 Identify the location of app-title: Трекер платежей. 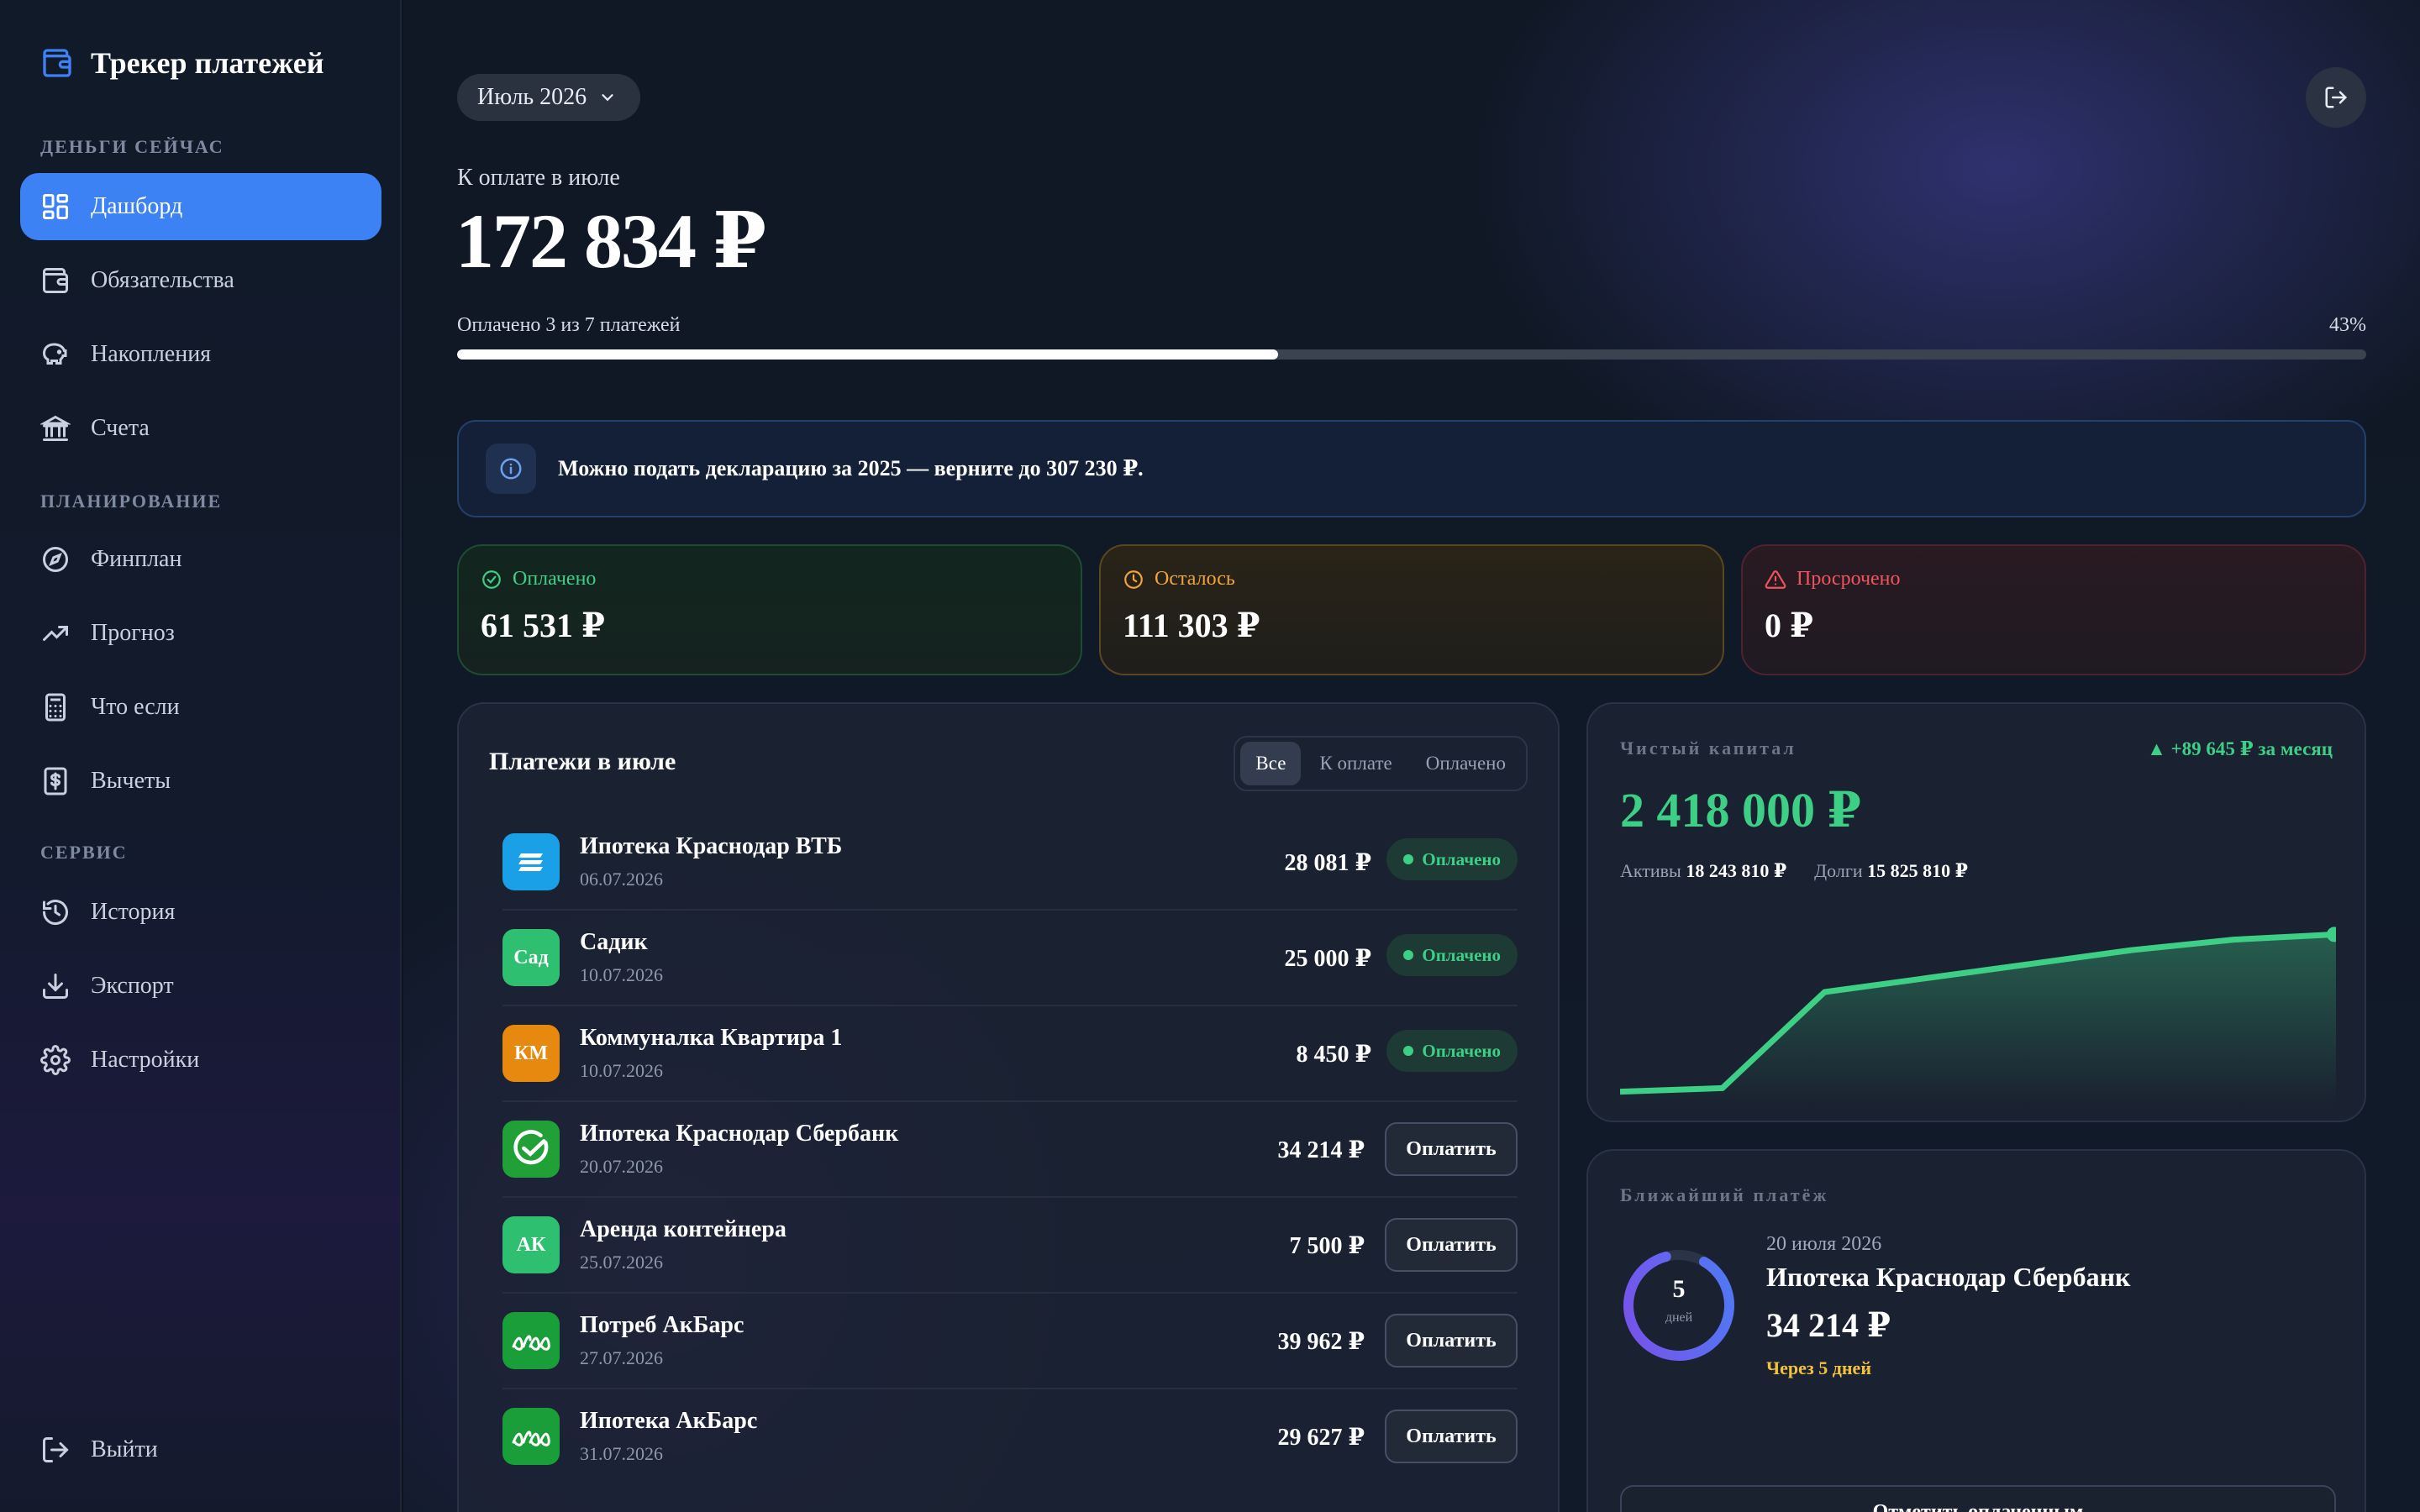
(207, 63).